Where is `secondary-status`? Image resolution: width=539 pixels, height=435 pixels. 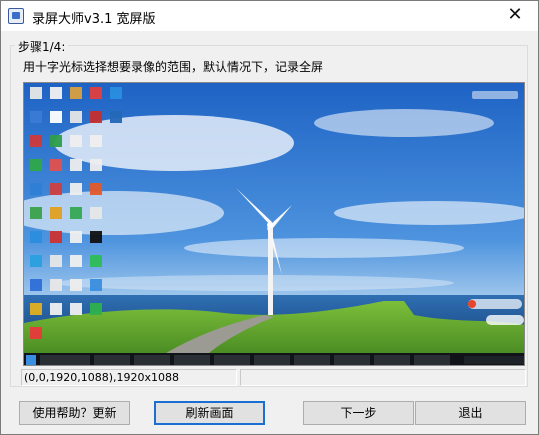
secondary-status is located at coordinates (383, 377).